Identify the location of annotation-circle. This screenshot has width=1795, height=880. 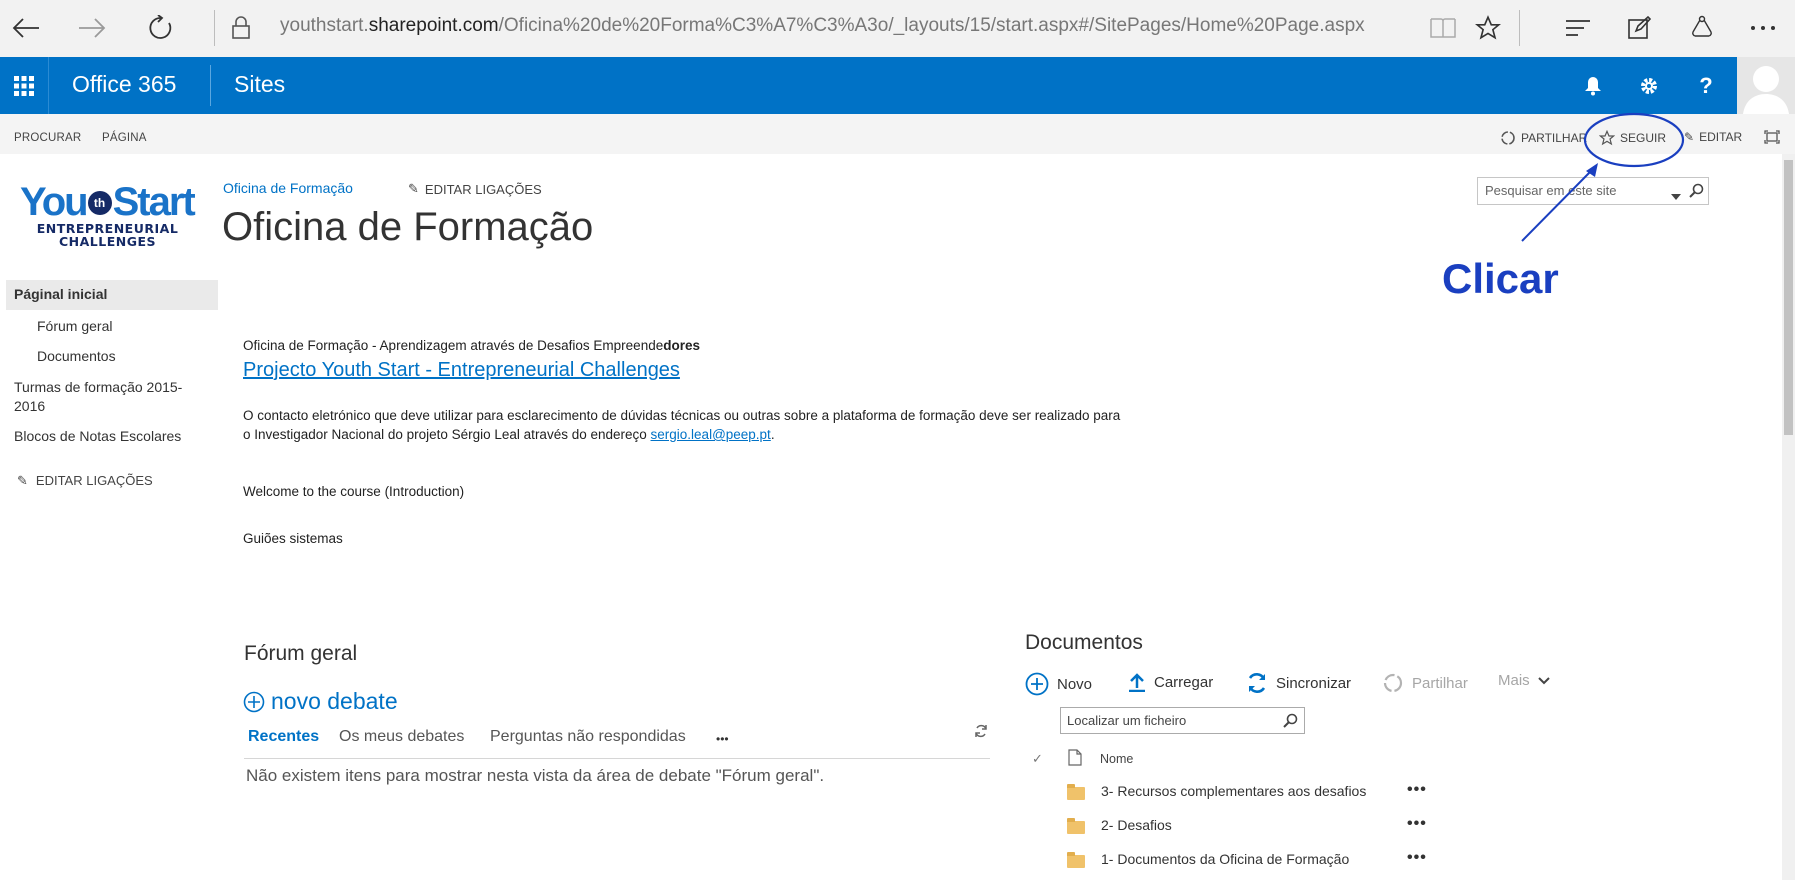
(1634, 140).